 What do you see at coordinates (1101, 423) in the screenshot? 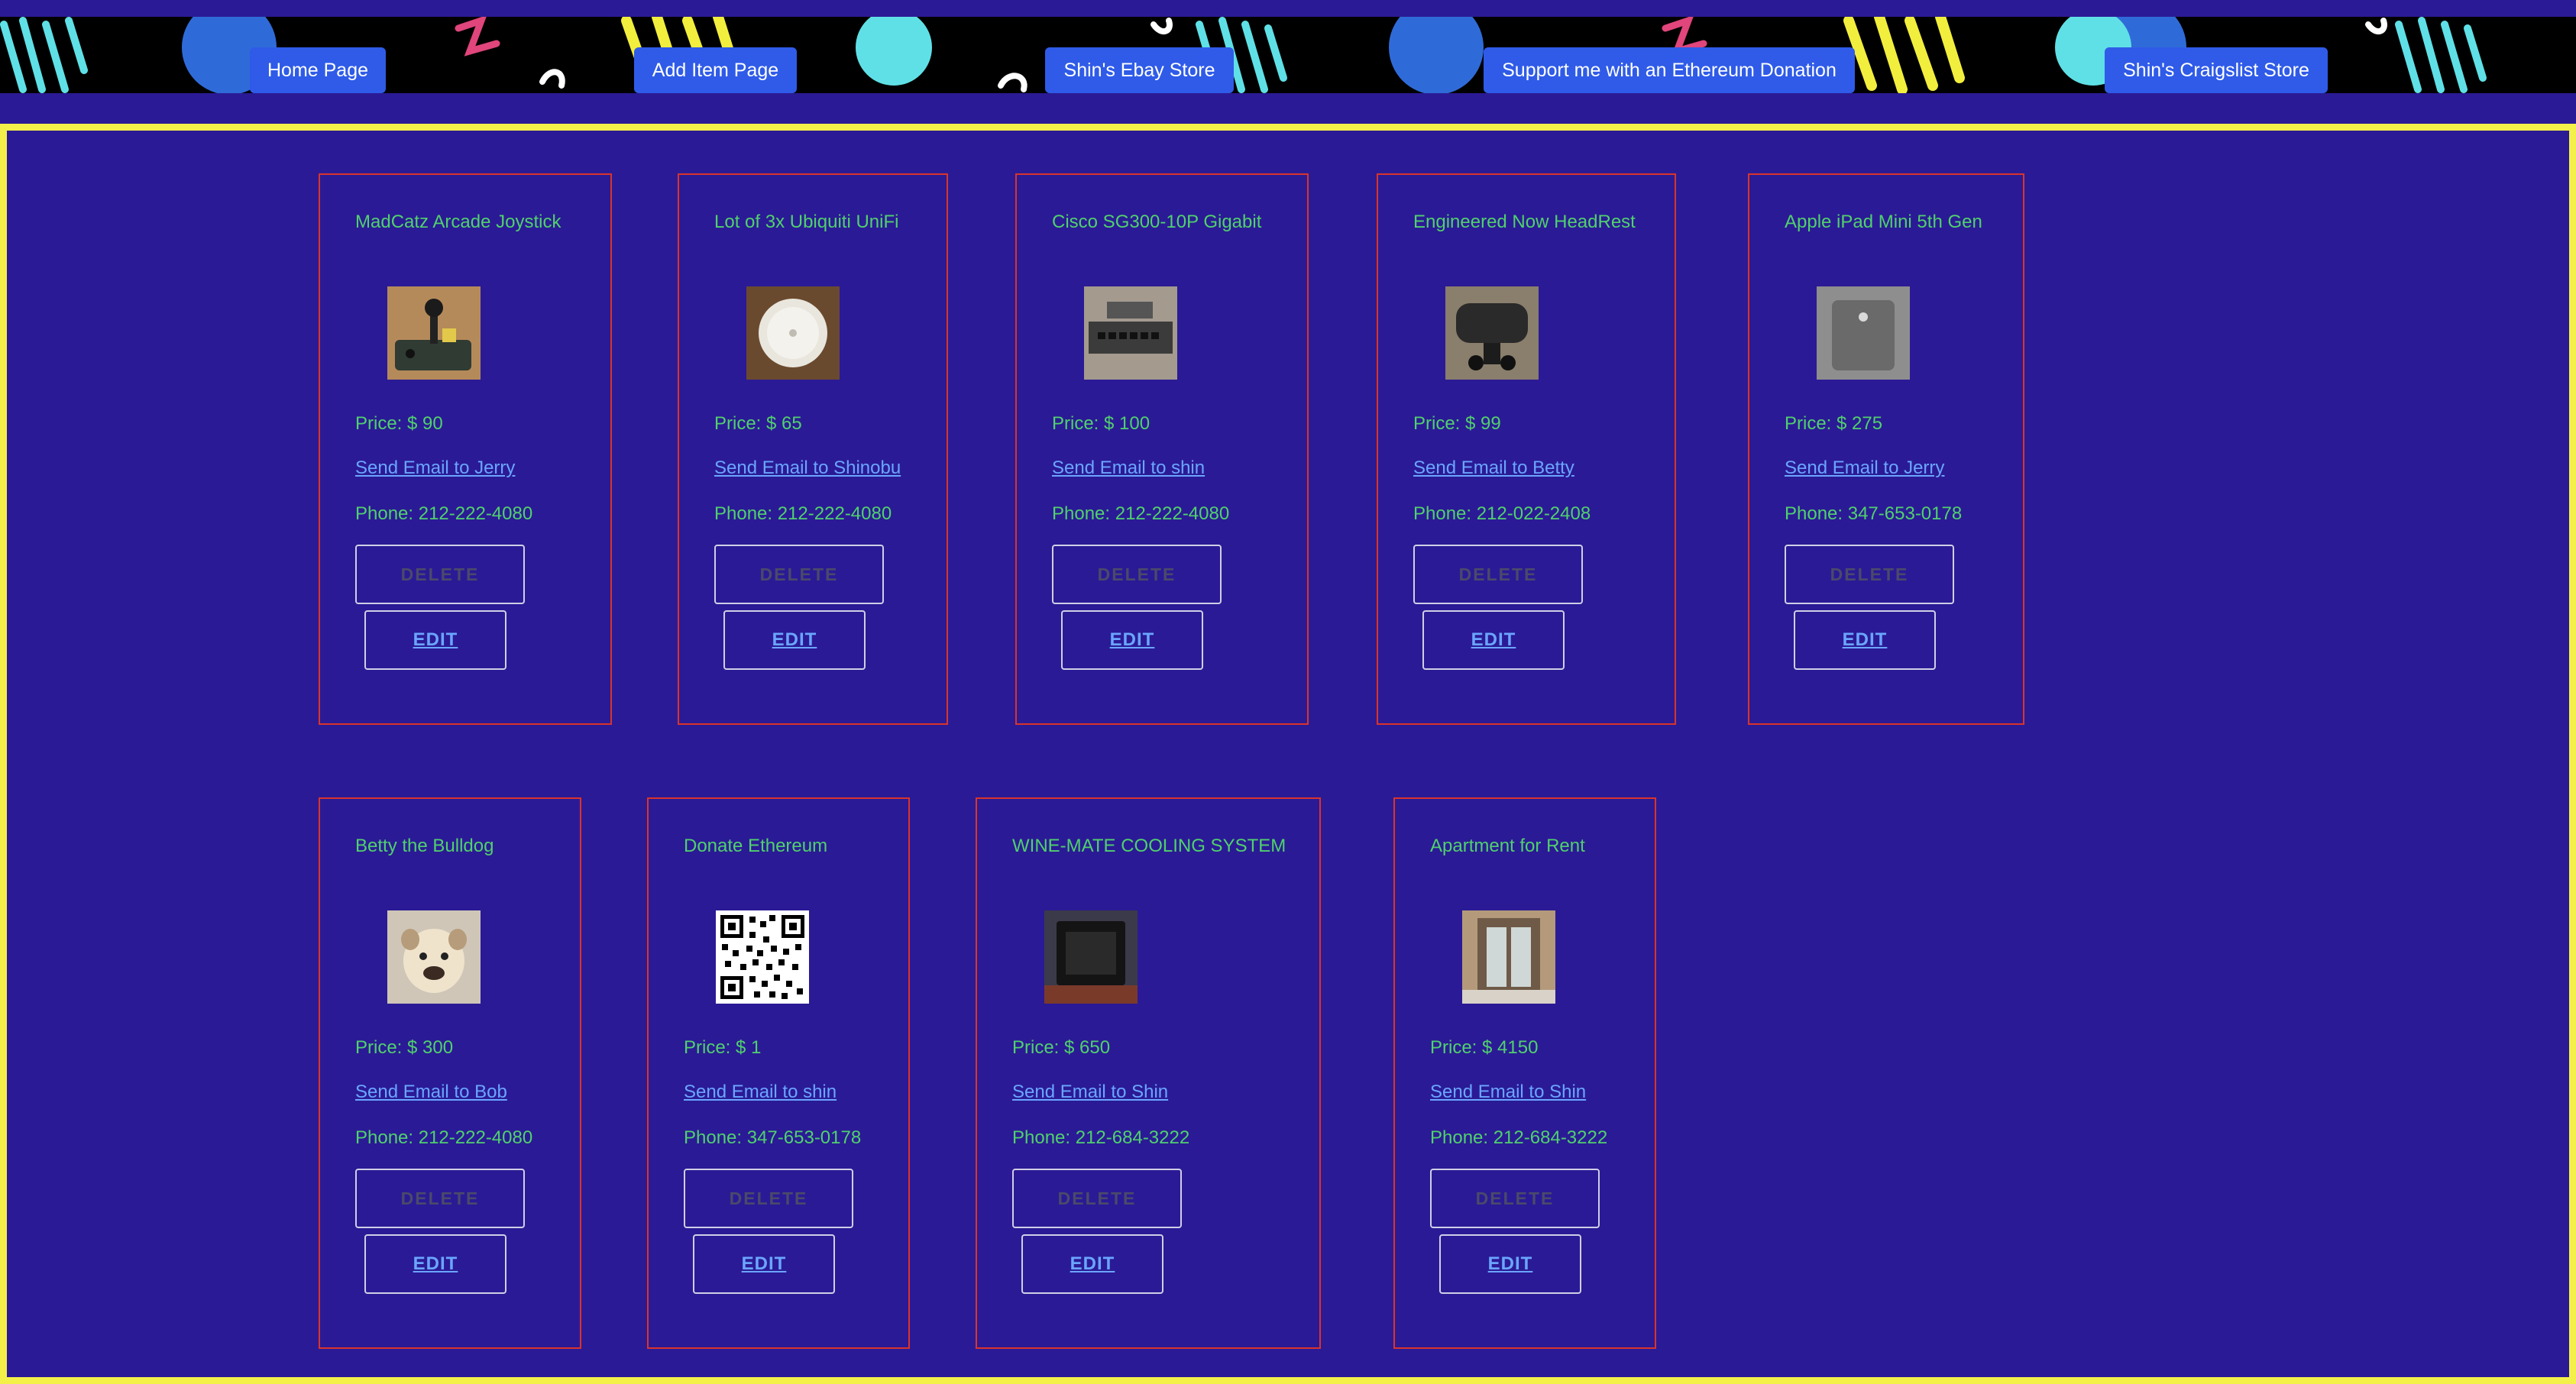
I see `item-price: Price: $ 100` at bounding box center [1101, 423].